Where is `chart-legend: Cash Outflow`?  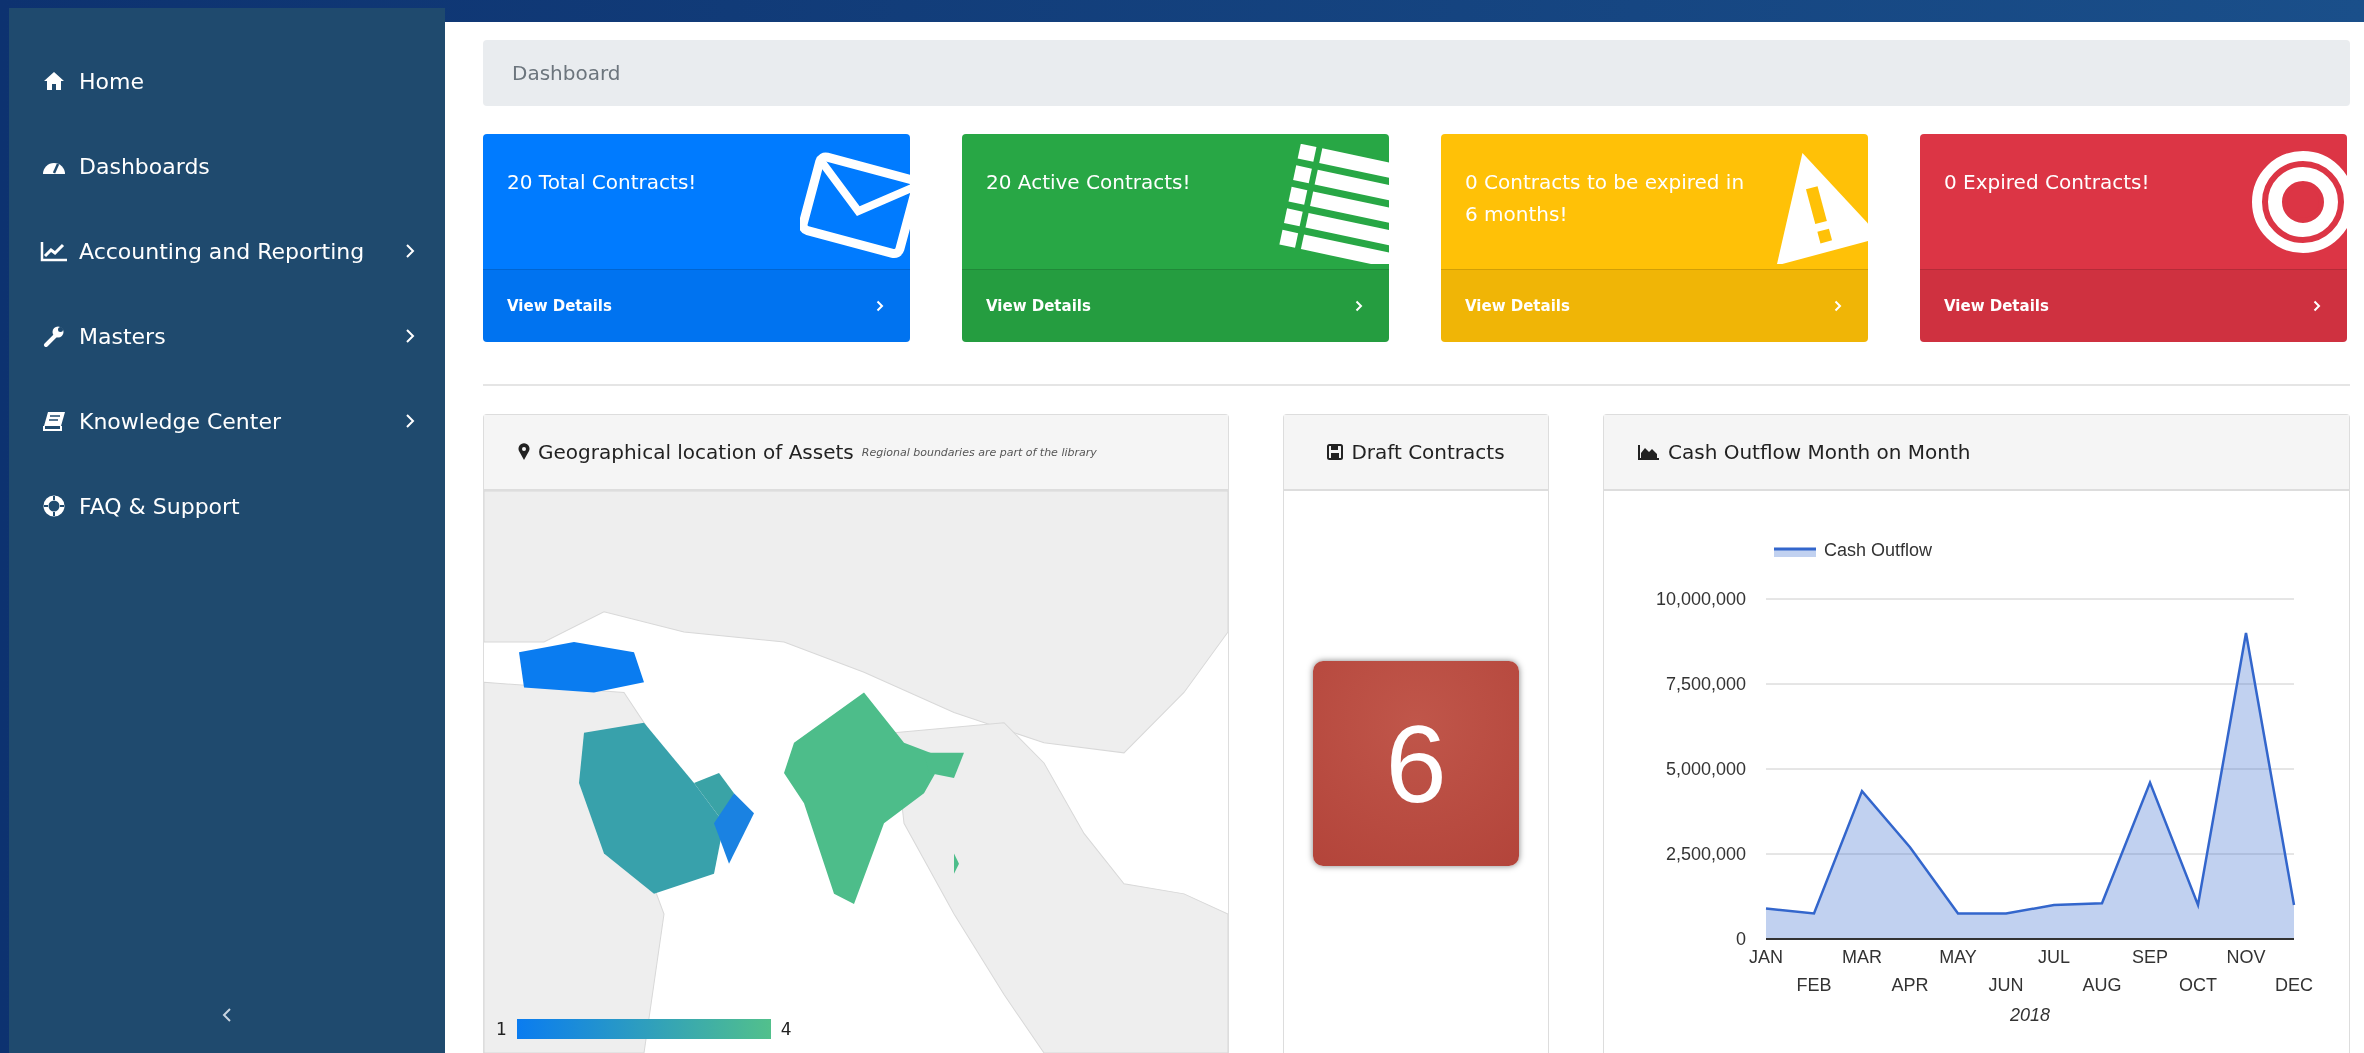 chart-legend: Cash Outflow is located at coordinates (1853, 550).